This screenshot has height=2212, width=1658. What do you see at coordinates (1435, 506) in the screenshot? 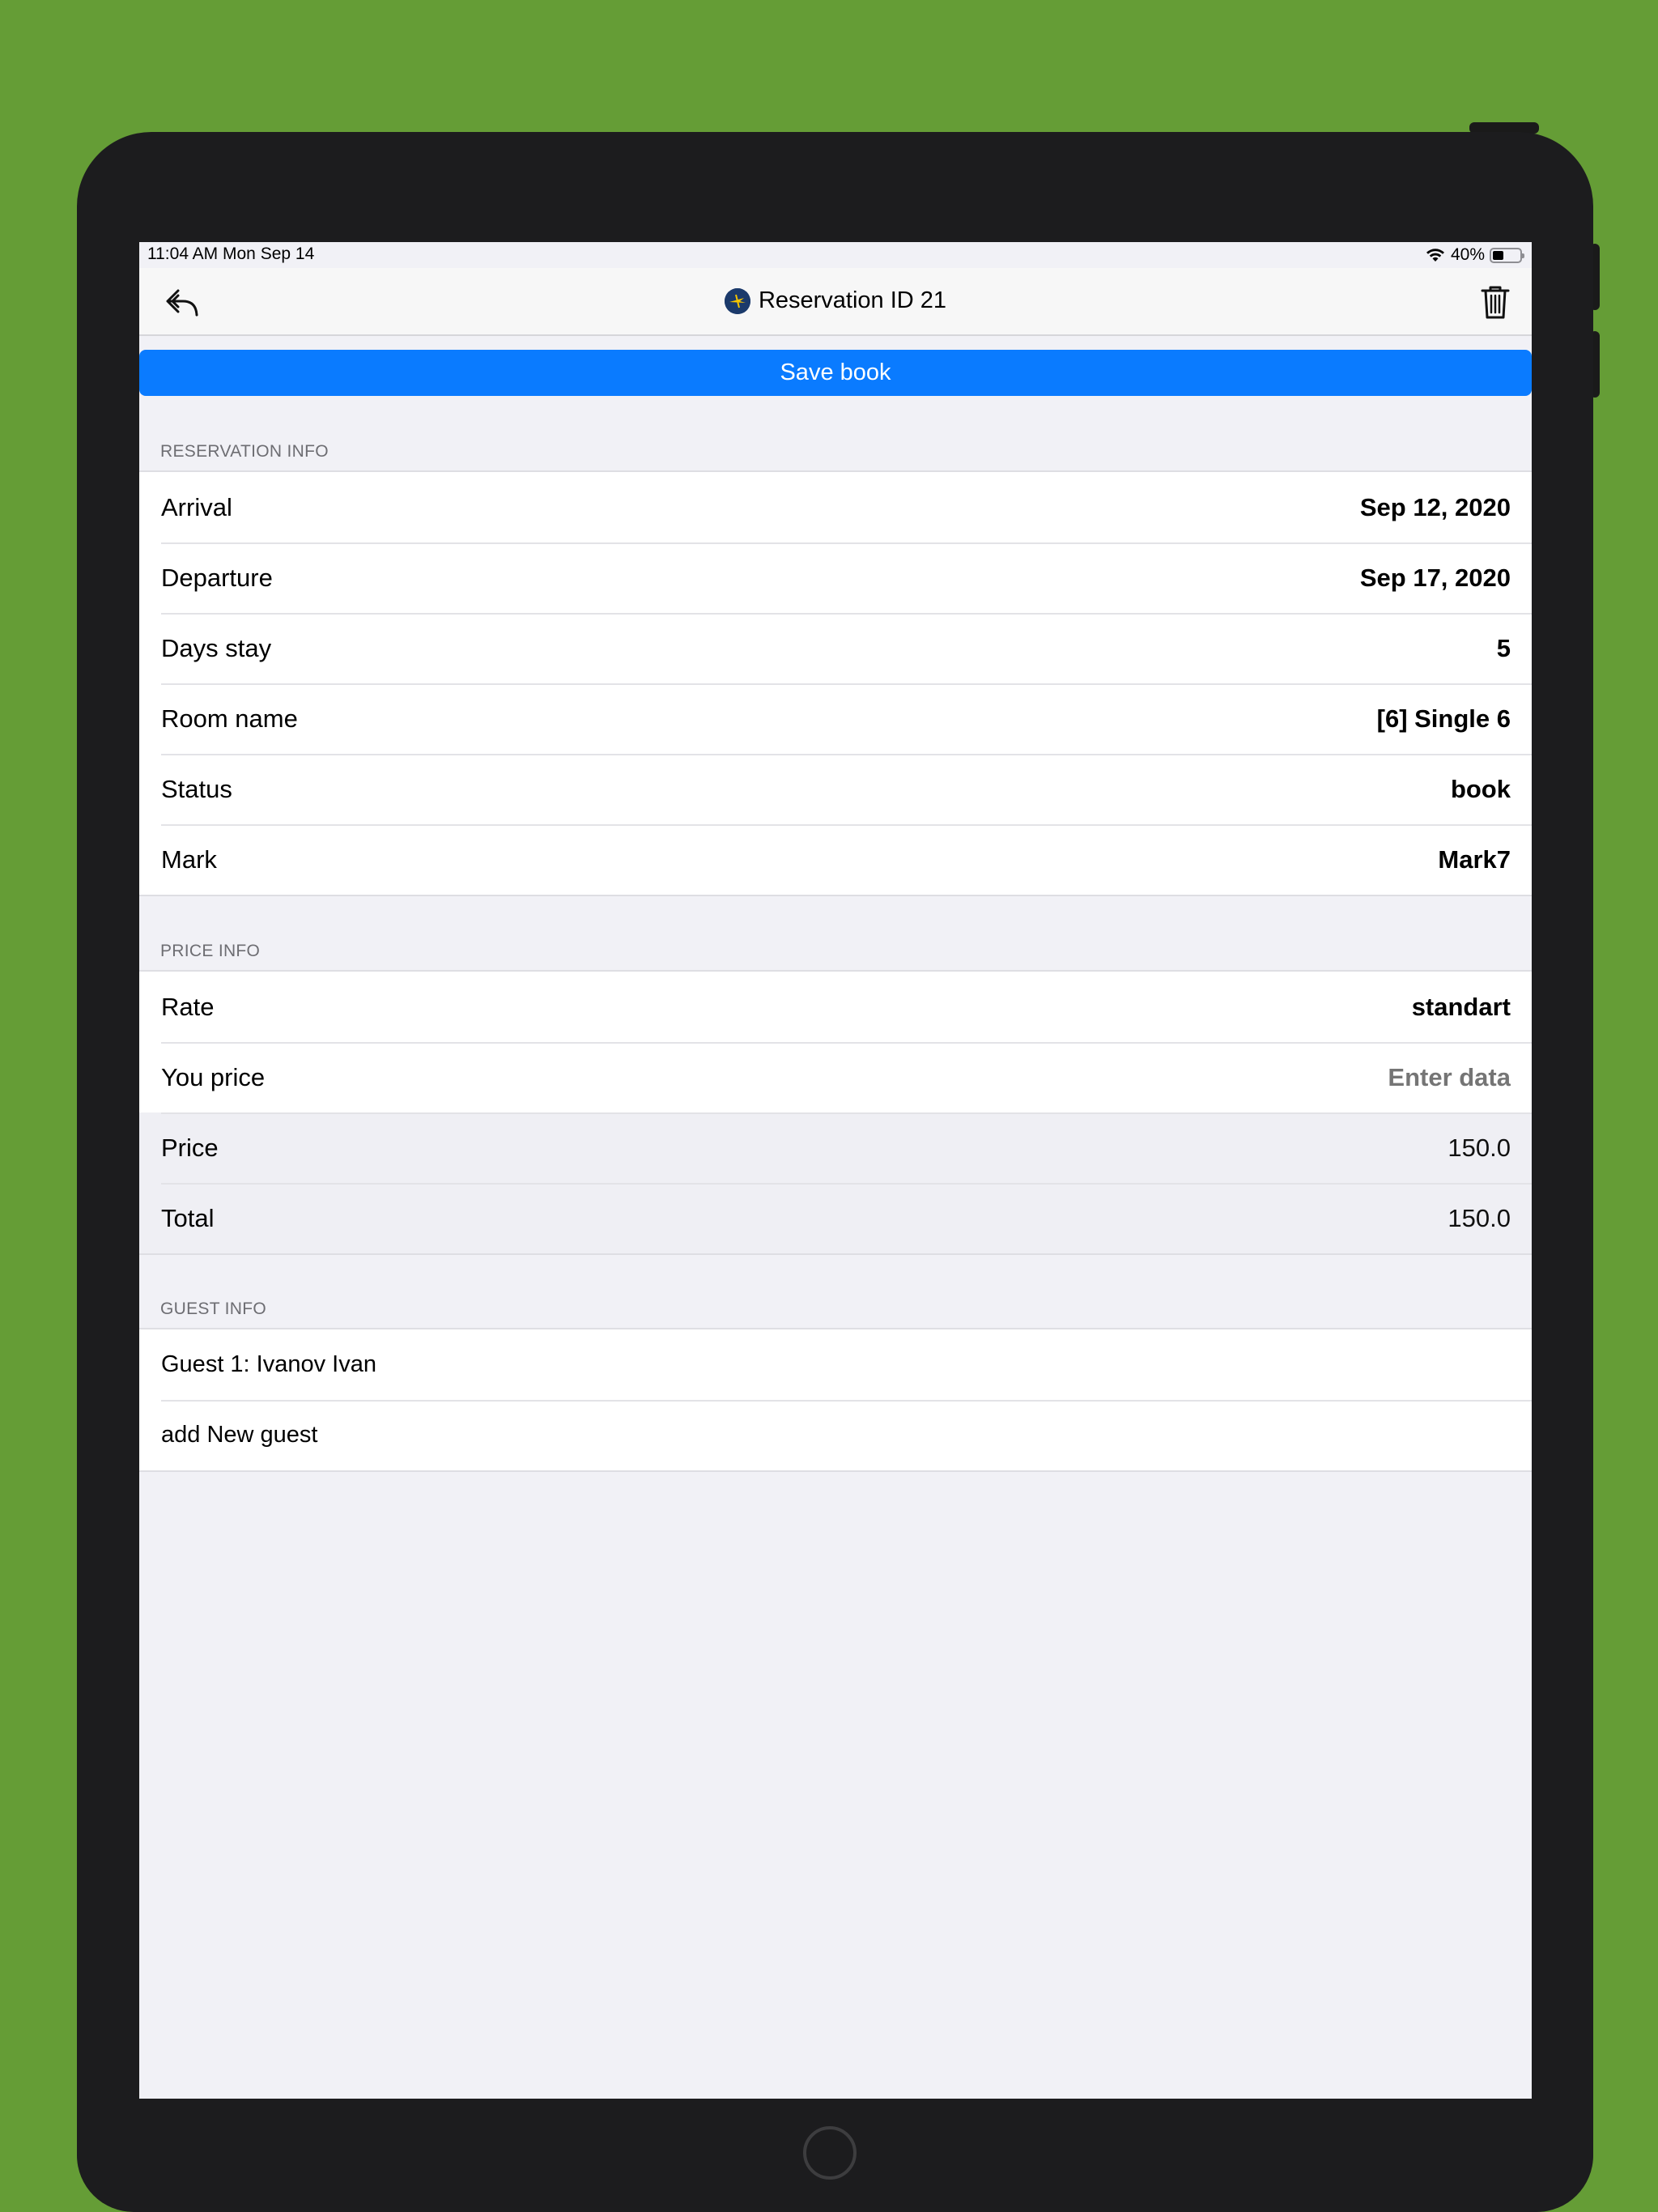
I see `arrival-value: Sep 12, 2020` at bounding box center [1435, 506].